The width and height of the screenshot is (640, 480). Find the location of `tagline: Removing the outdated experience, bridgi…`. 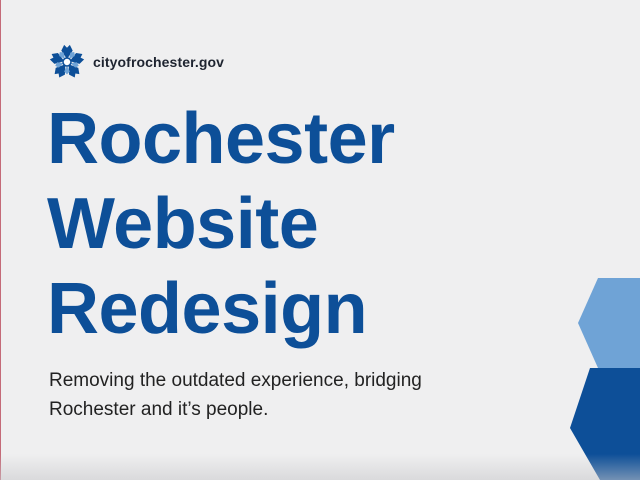

tagline: Removing the outdated experience, bridgi… is located at coordinates (284, 395).